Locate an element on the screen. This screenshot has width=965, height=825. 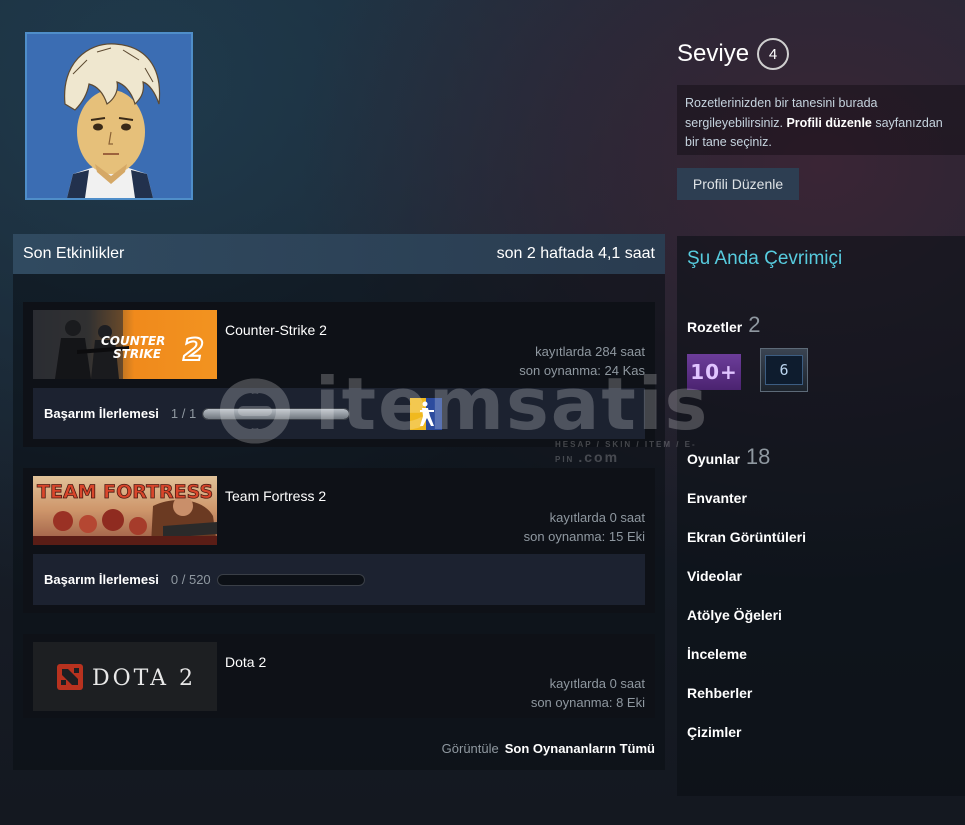
achievement-count: 0 / 520 is located at coordinates (190, 579).